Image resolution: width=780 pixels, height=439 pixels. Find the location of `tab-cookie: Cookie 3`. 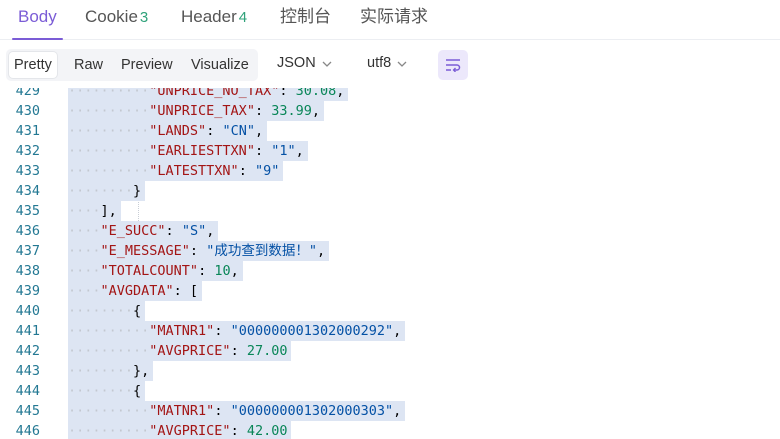

tab-cookie: Cookie 3 is located at coordinates (116, 19).